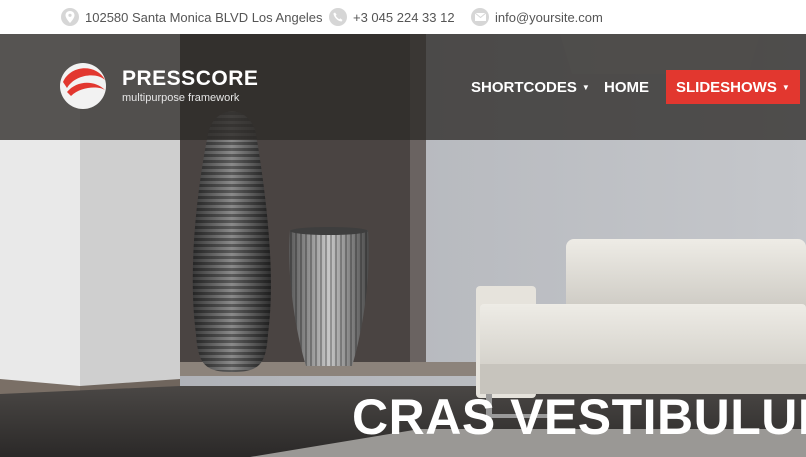  I want to click on logo-icon, so click(83, 86).